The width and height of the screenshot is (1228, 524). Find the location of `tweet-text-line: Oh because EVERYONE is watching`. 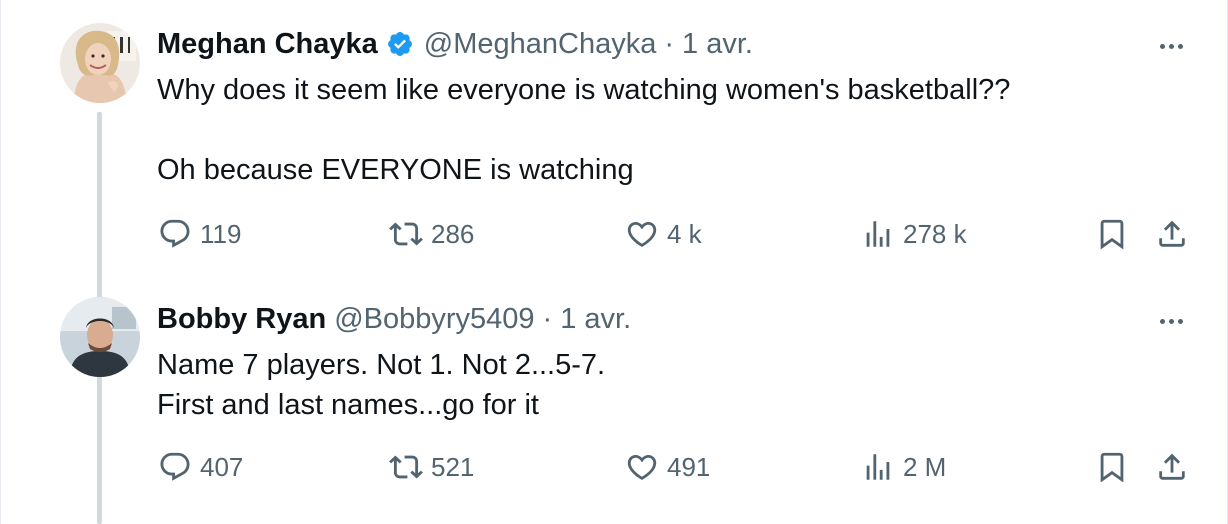

tweet-text-line: Oh because EVERYONE is watching is located at coordinates (395, 170).